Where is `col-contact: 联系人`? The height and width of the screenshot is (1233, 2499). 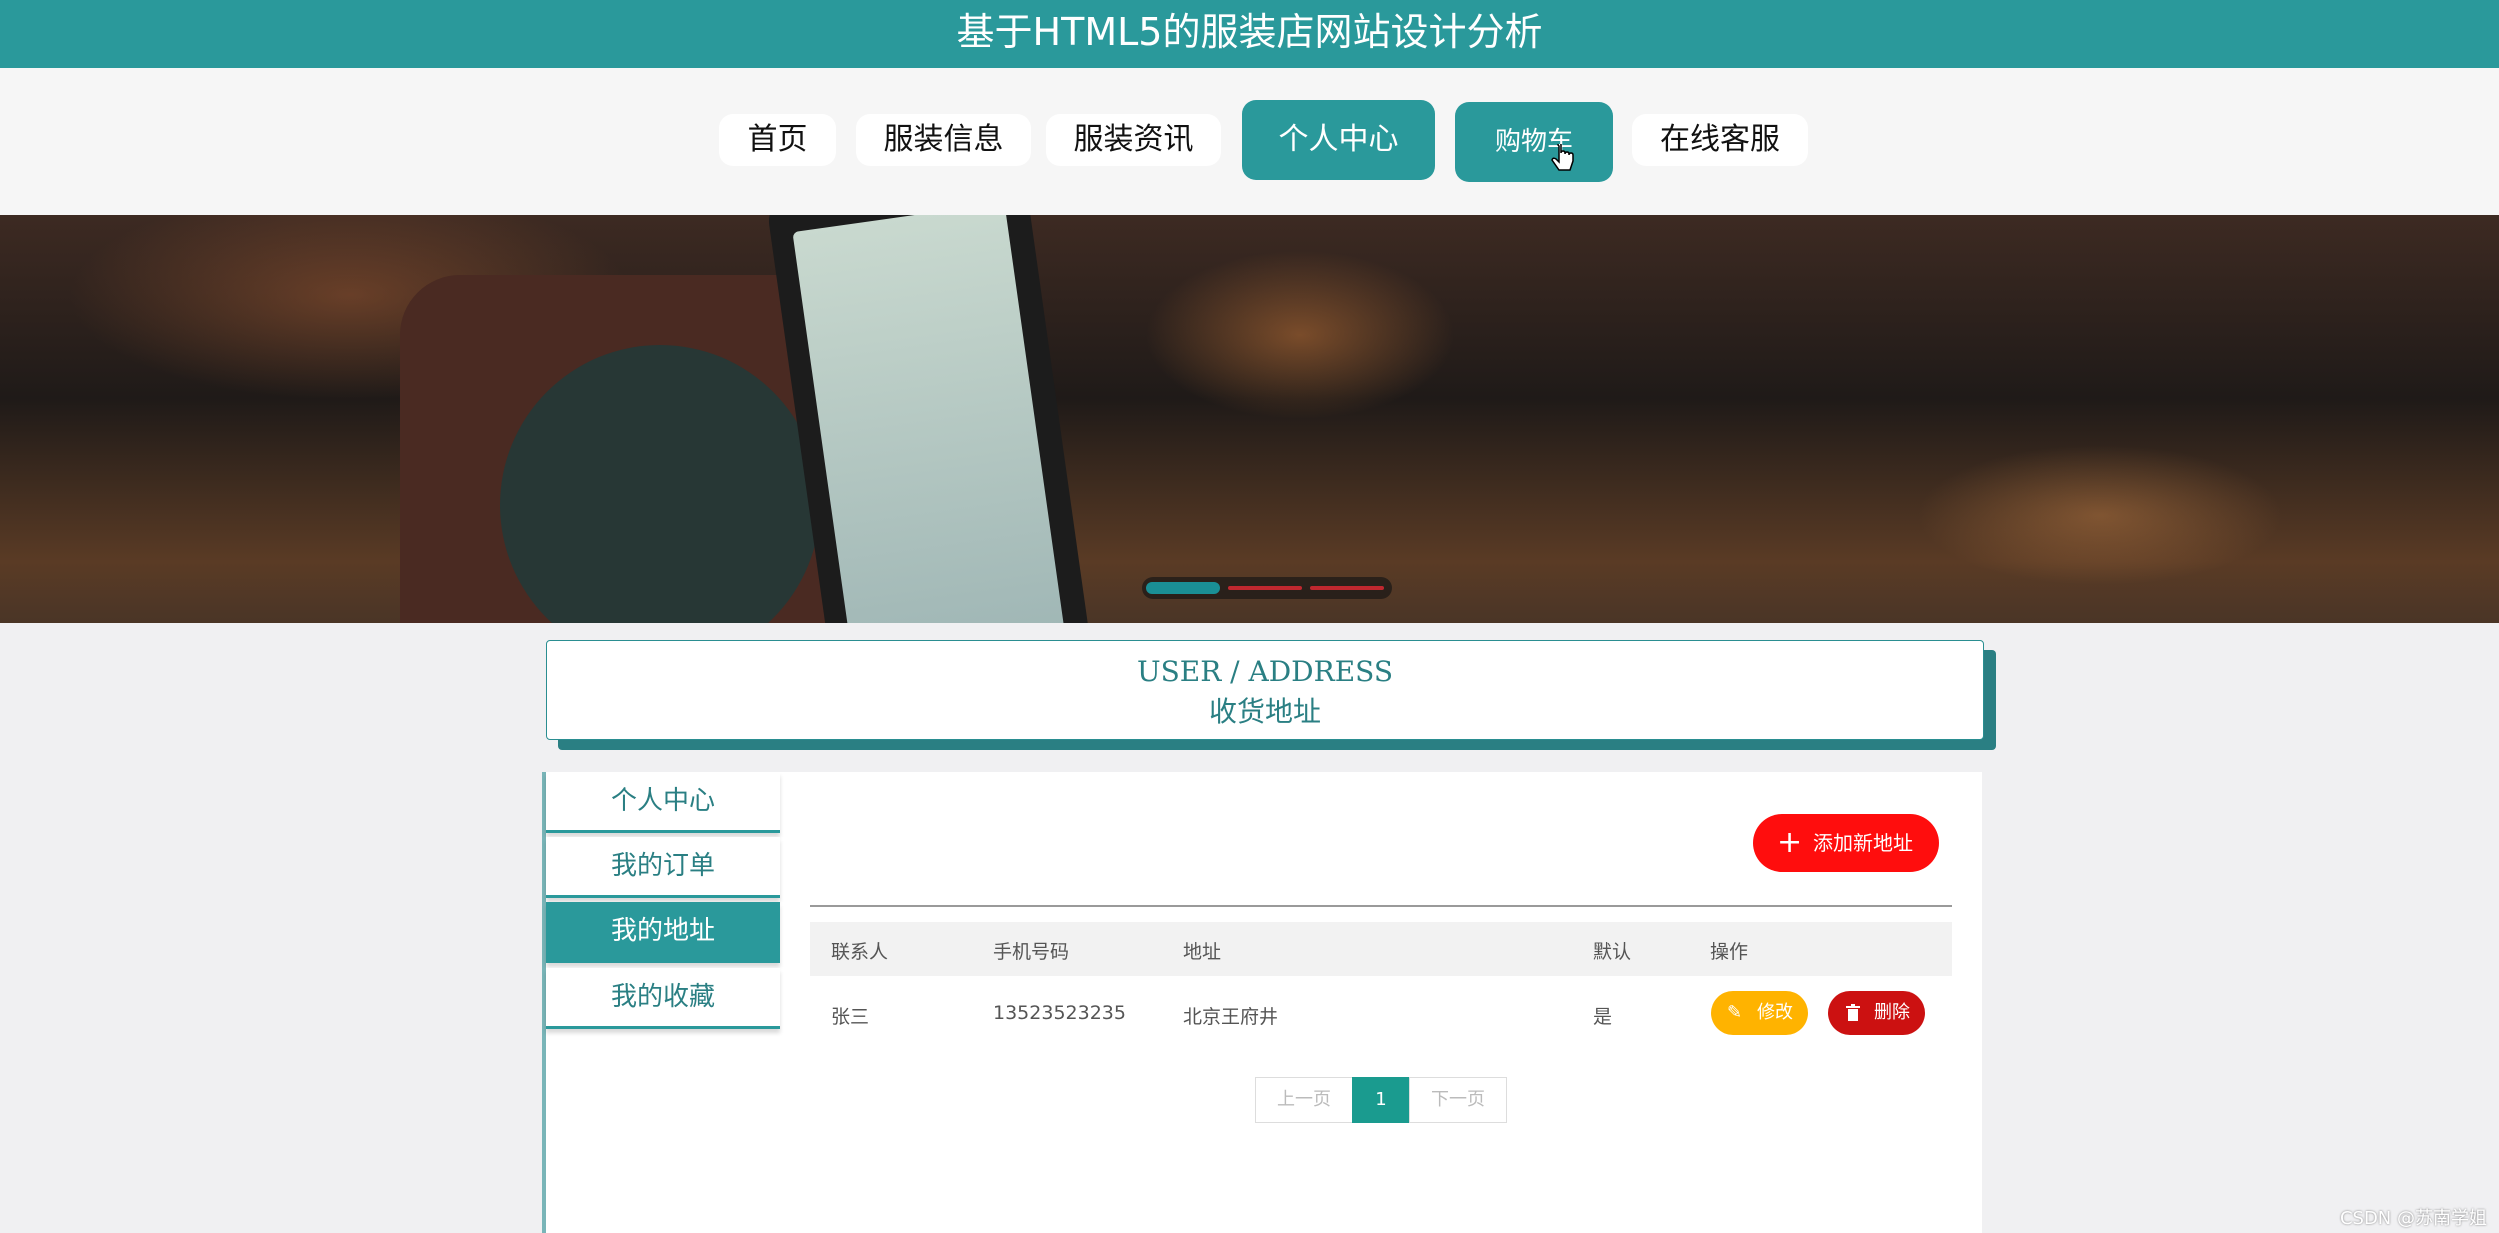 col-contact: 联系人 is located at coordinates (860, 952).